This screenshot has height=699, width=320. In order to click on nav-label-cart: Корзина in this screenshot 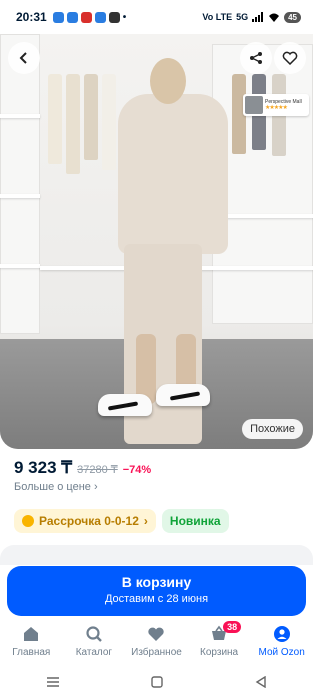, I will do `click(219, 652)`.